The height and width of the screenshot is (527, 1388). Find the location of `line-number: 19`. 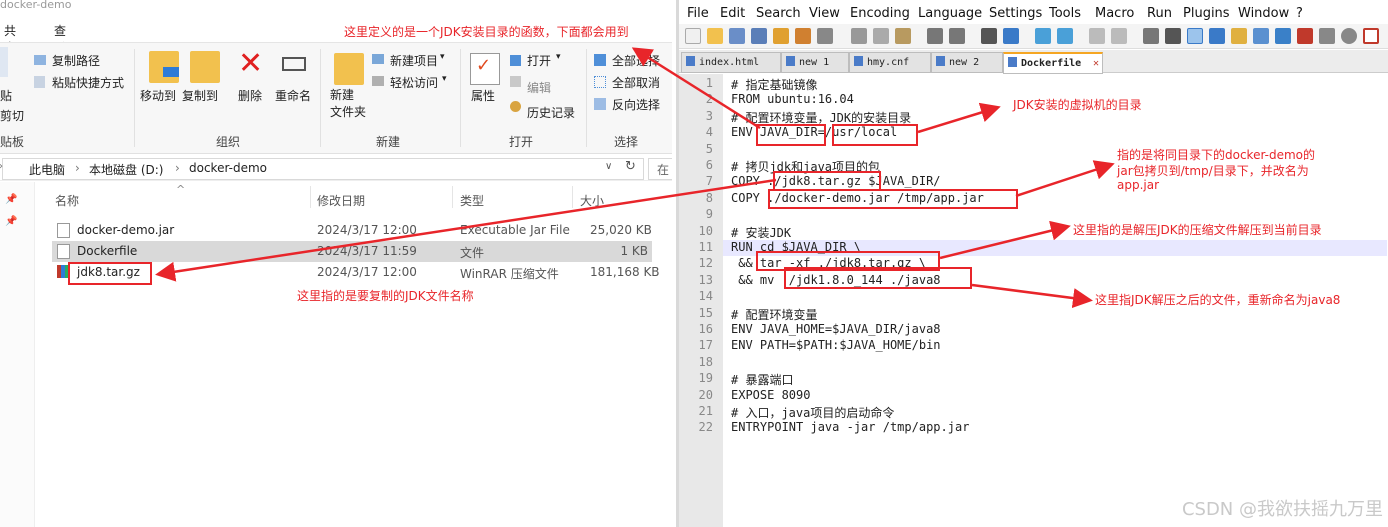

line-number: 19 is located at coordinates (705, 378).